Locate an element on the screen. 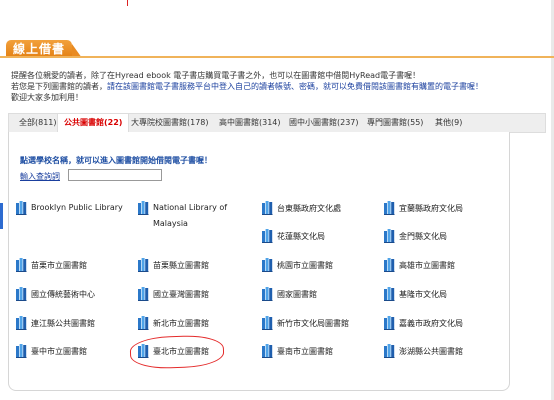 This screenshot has height=400, width=554. tab-public-libraries: 公共圖書館(22) is located at coordinates (93, 123).